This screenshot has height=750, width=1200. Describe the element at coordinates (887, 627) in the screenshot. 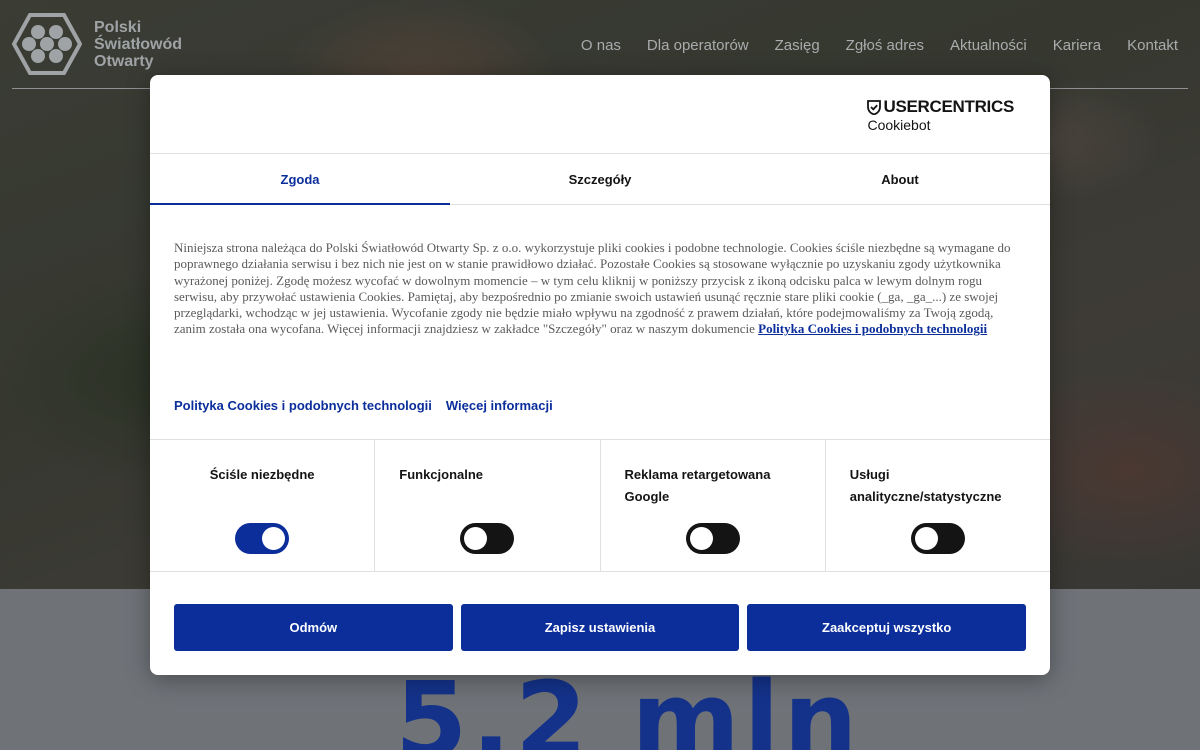

I see `accept-all-button: Zaakceptuj wszystko` at that location.